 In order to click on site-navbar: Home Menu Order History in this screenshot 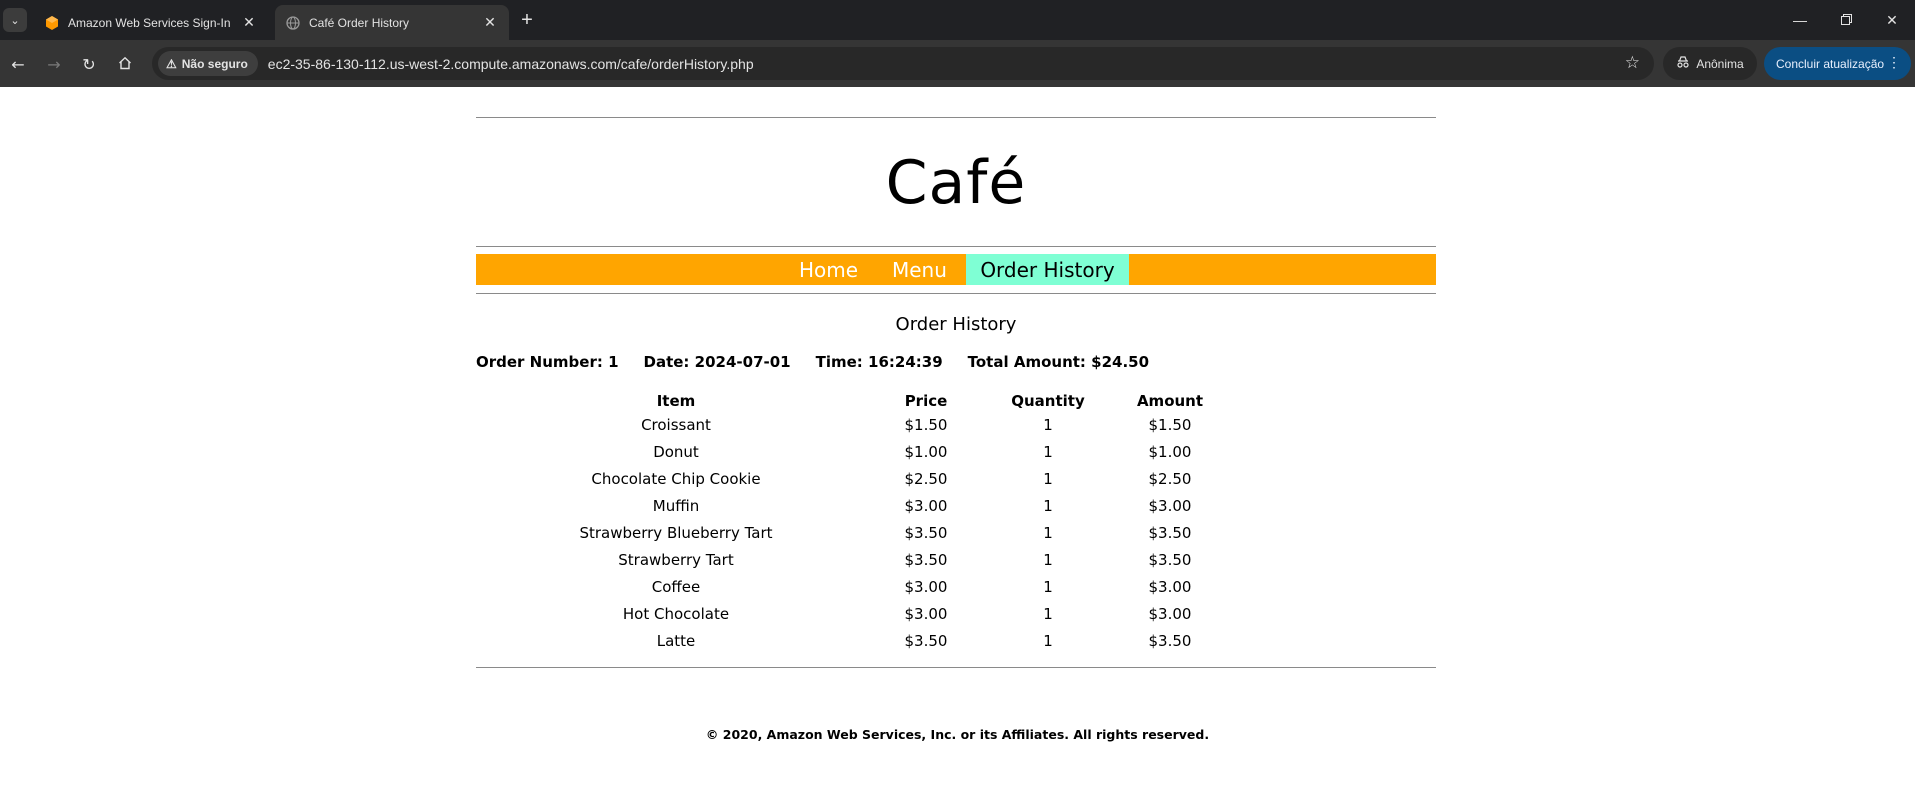, I will do `click(956, 269)`.